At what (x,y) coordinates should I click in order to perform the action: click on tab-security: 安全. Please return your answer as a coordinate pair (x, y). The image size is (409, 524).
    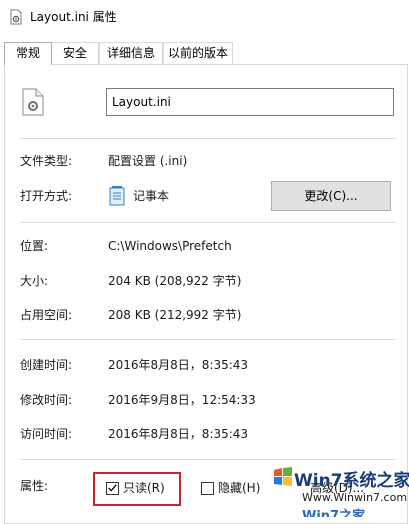
    Looking at the image, I should click on (75, 53).